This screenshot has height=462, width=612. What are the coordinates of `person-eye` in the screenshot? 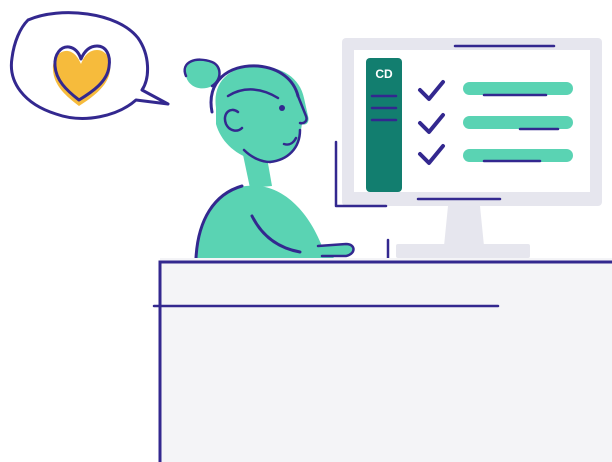 It's located at (282, 108).